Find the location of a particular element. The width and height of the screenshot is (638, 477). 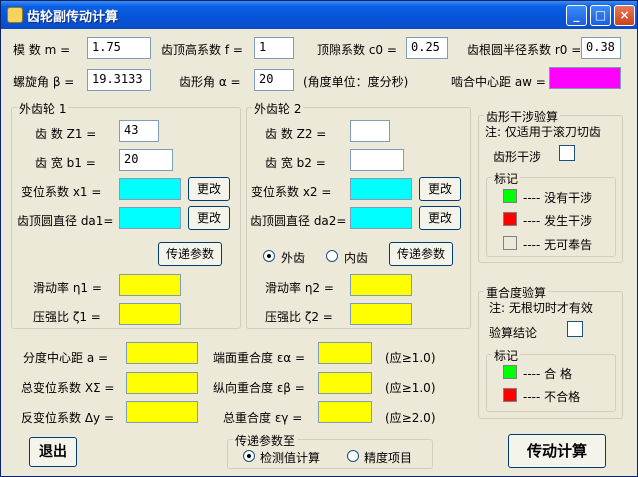

gear1-shift-field is located at coordinates (150, 189).